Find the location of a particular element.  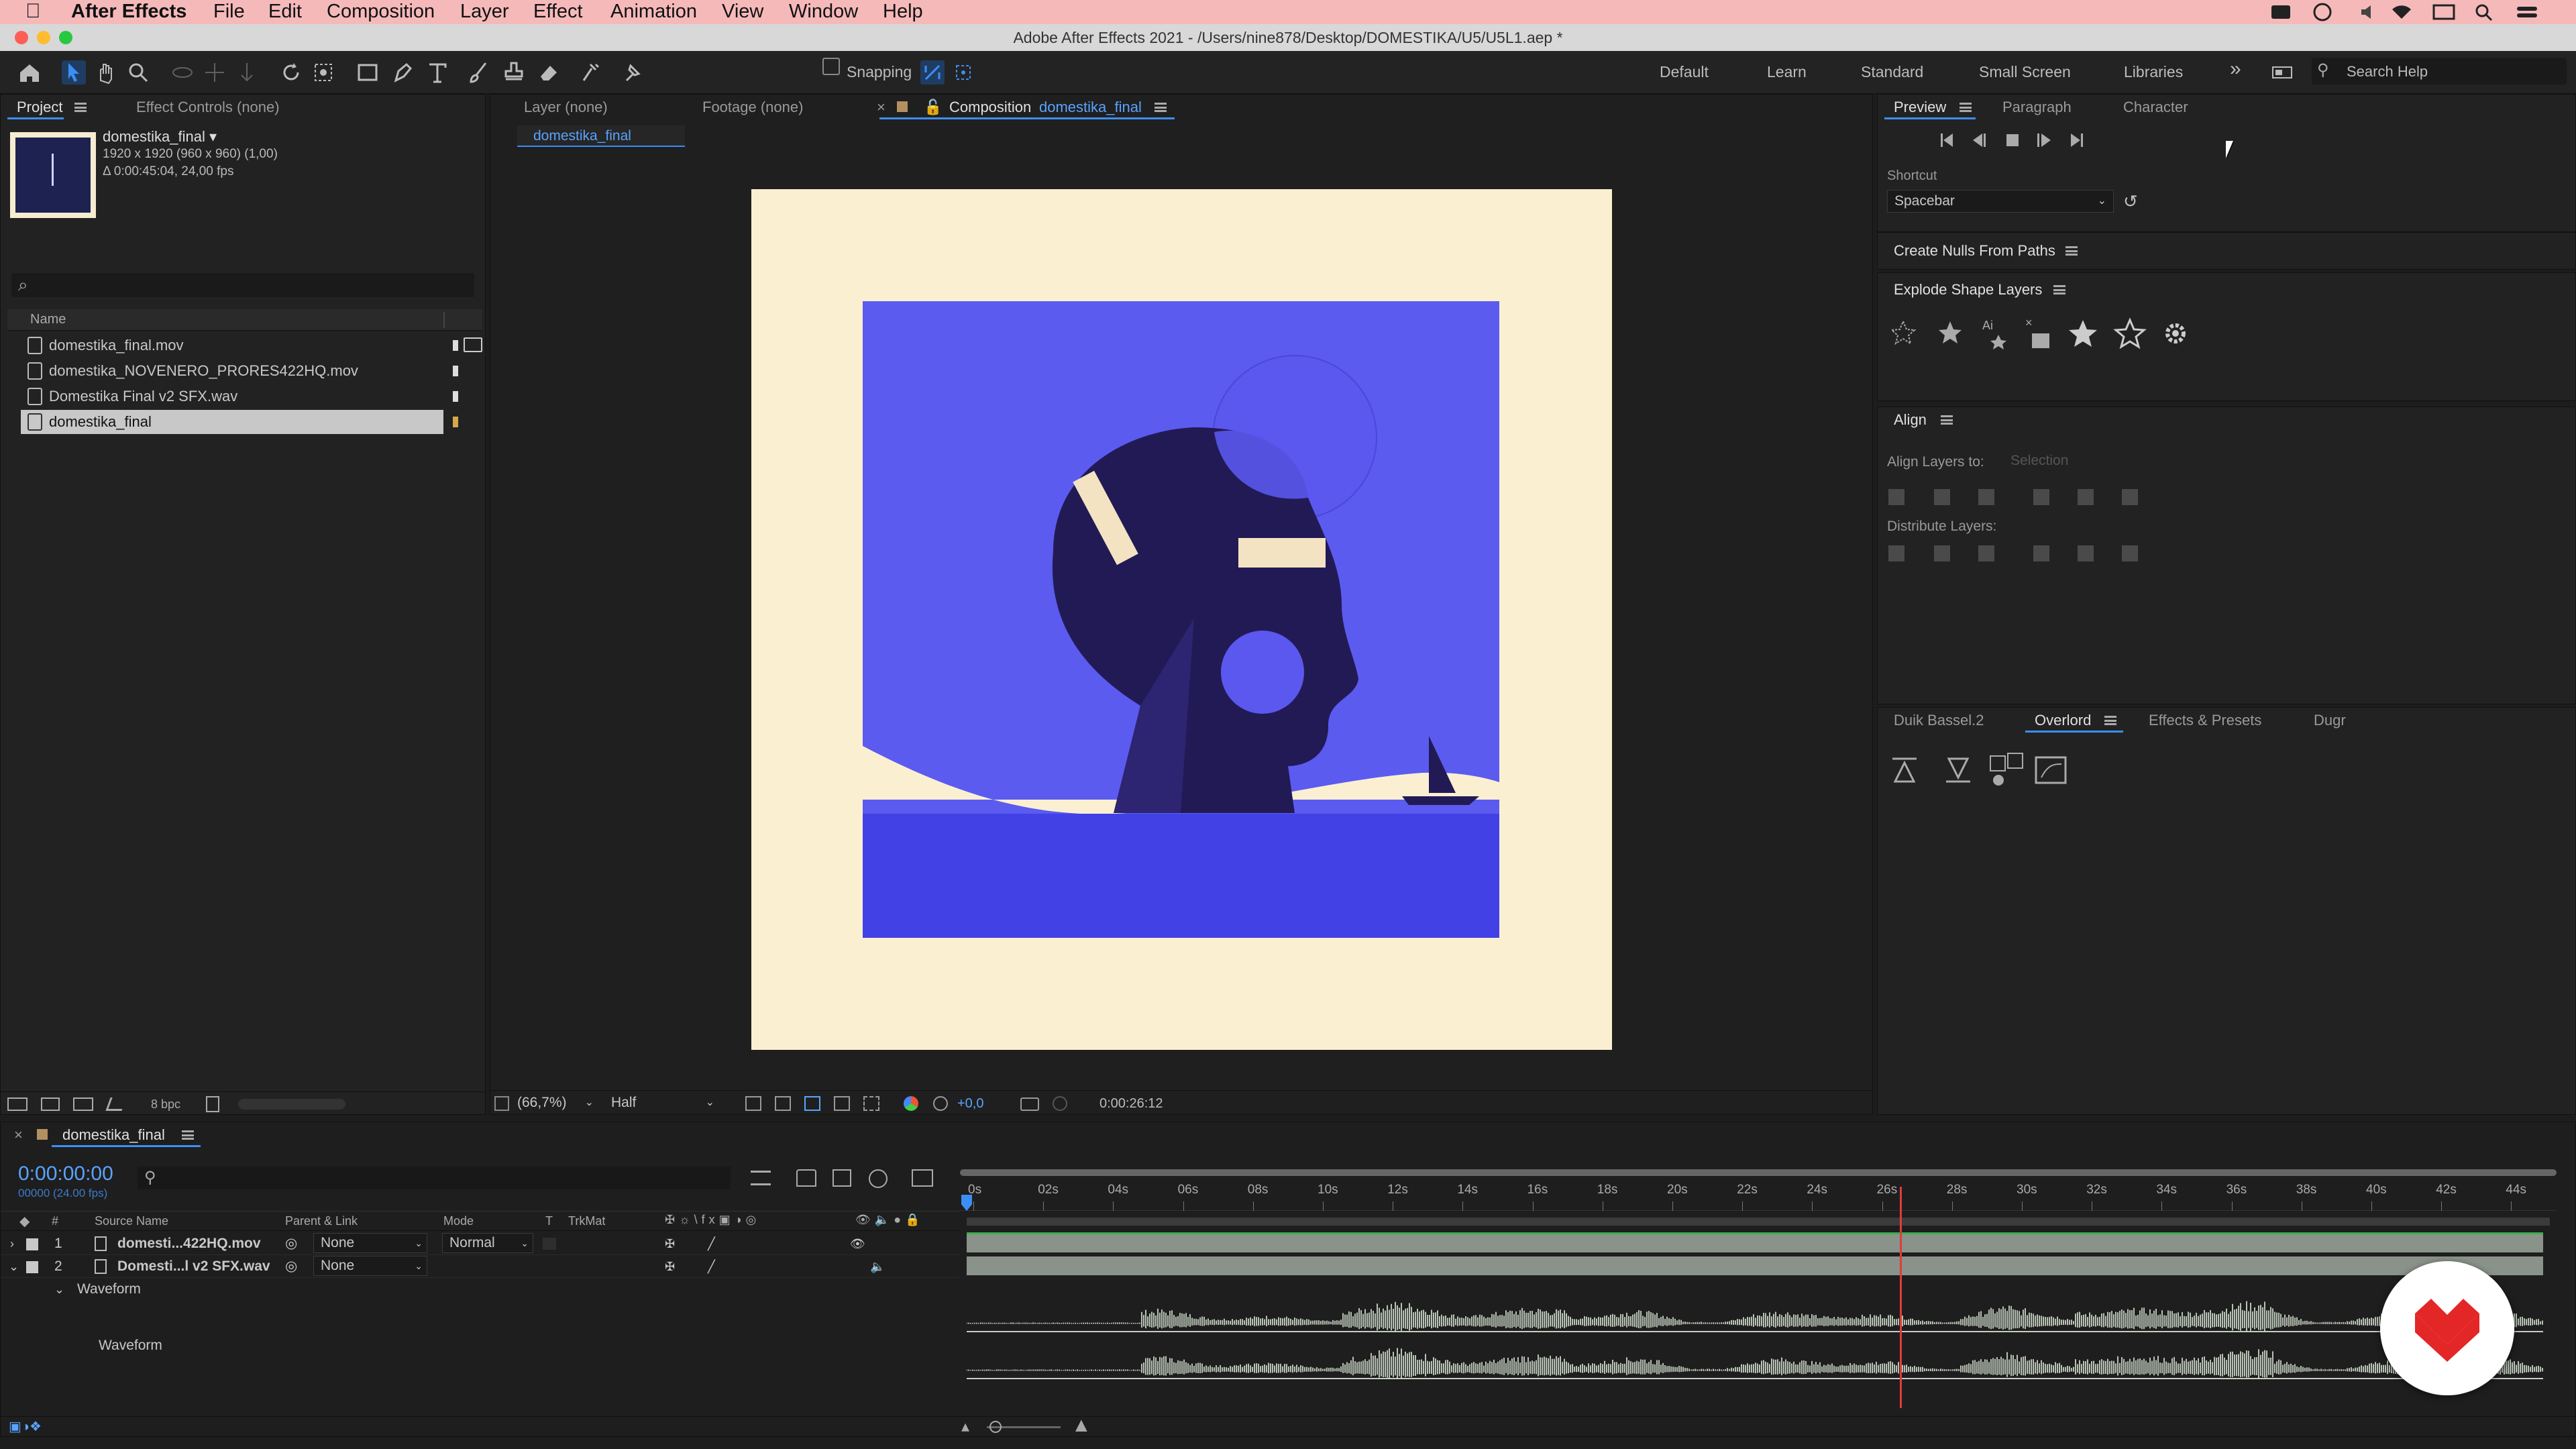

exposure-value: +0,0 is located at coordinates (970, 1104).